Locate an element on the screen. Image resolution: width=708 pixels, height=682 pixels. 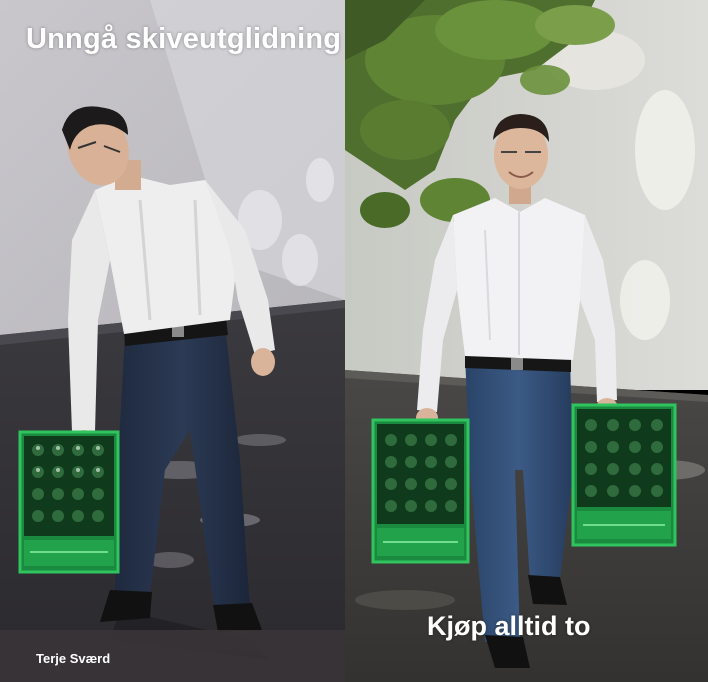
beer-crate-right is located at coordinates (624, 475).